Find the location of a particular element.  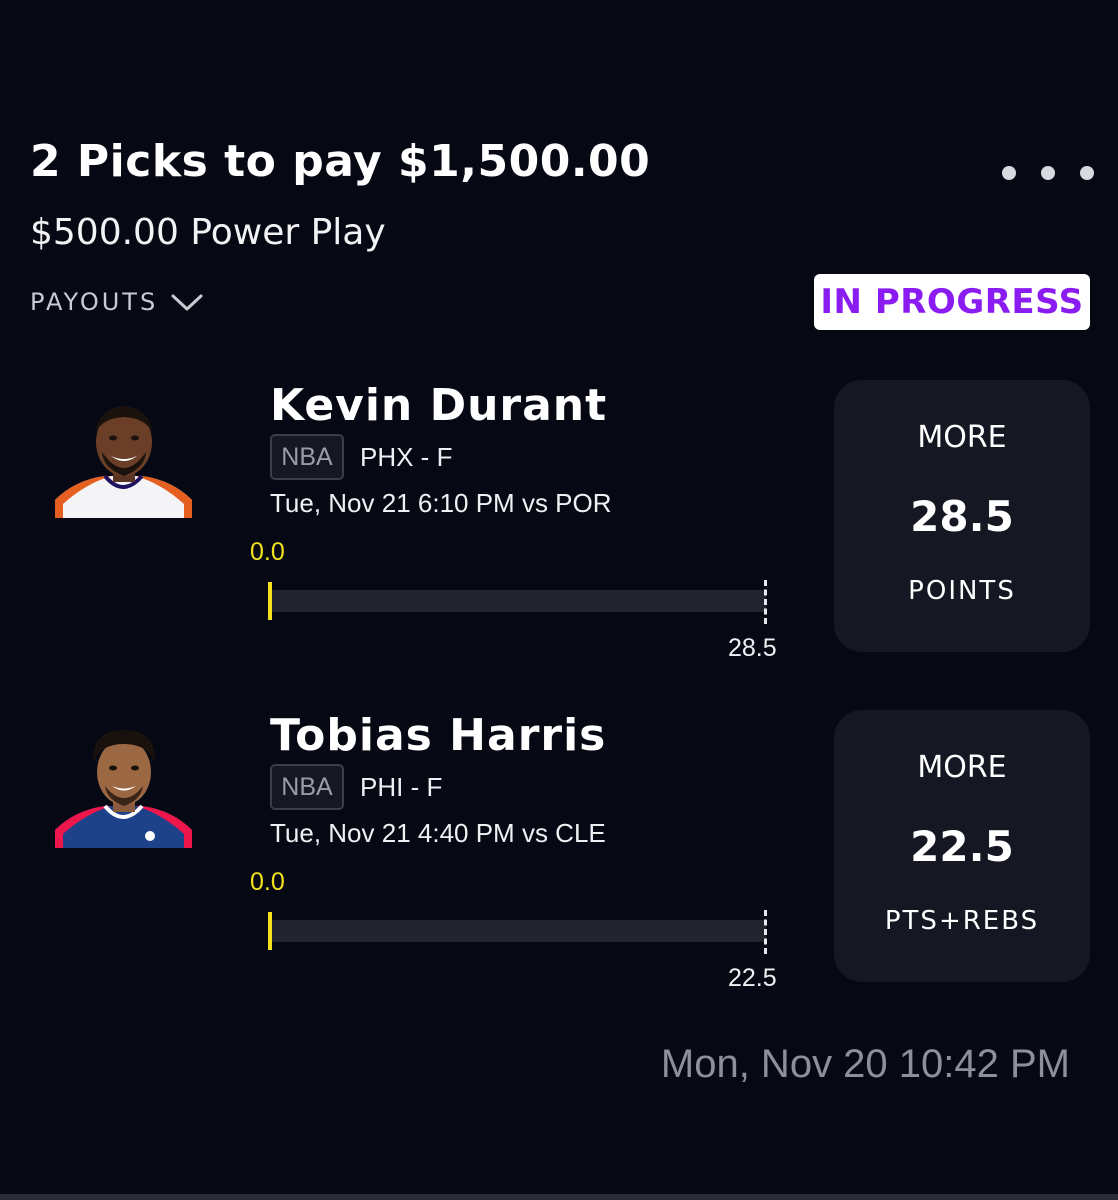

player-name: Kevin Durant is located at coordinates (439, 405).